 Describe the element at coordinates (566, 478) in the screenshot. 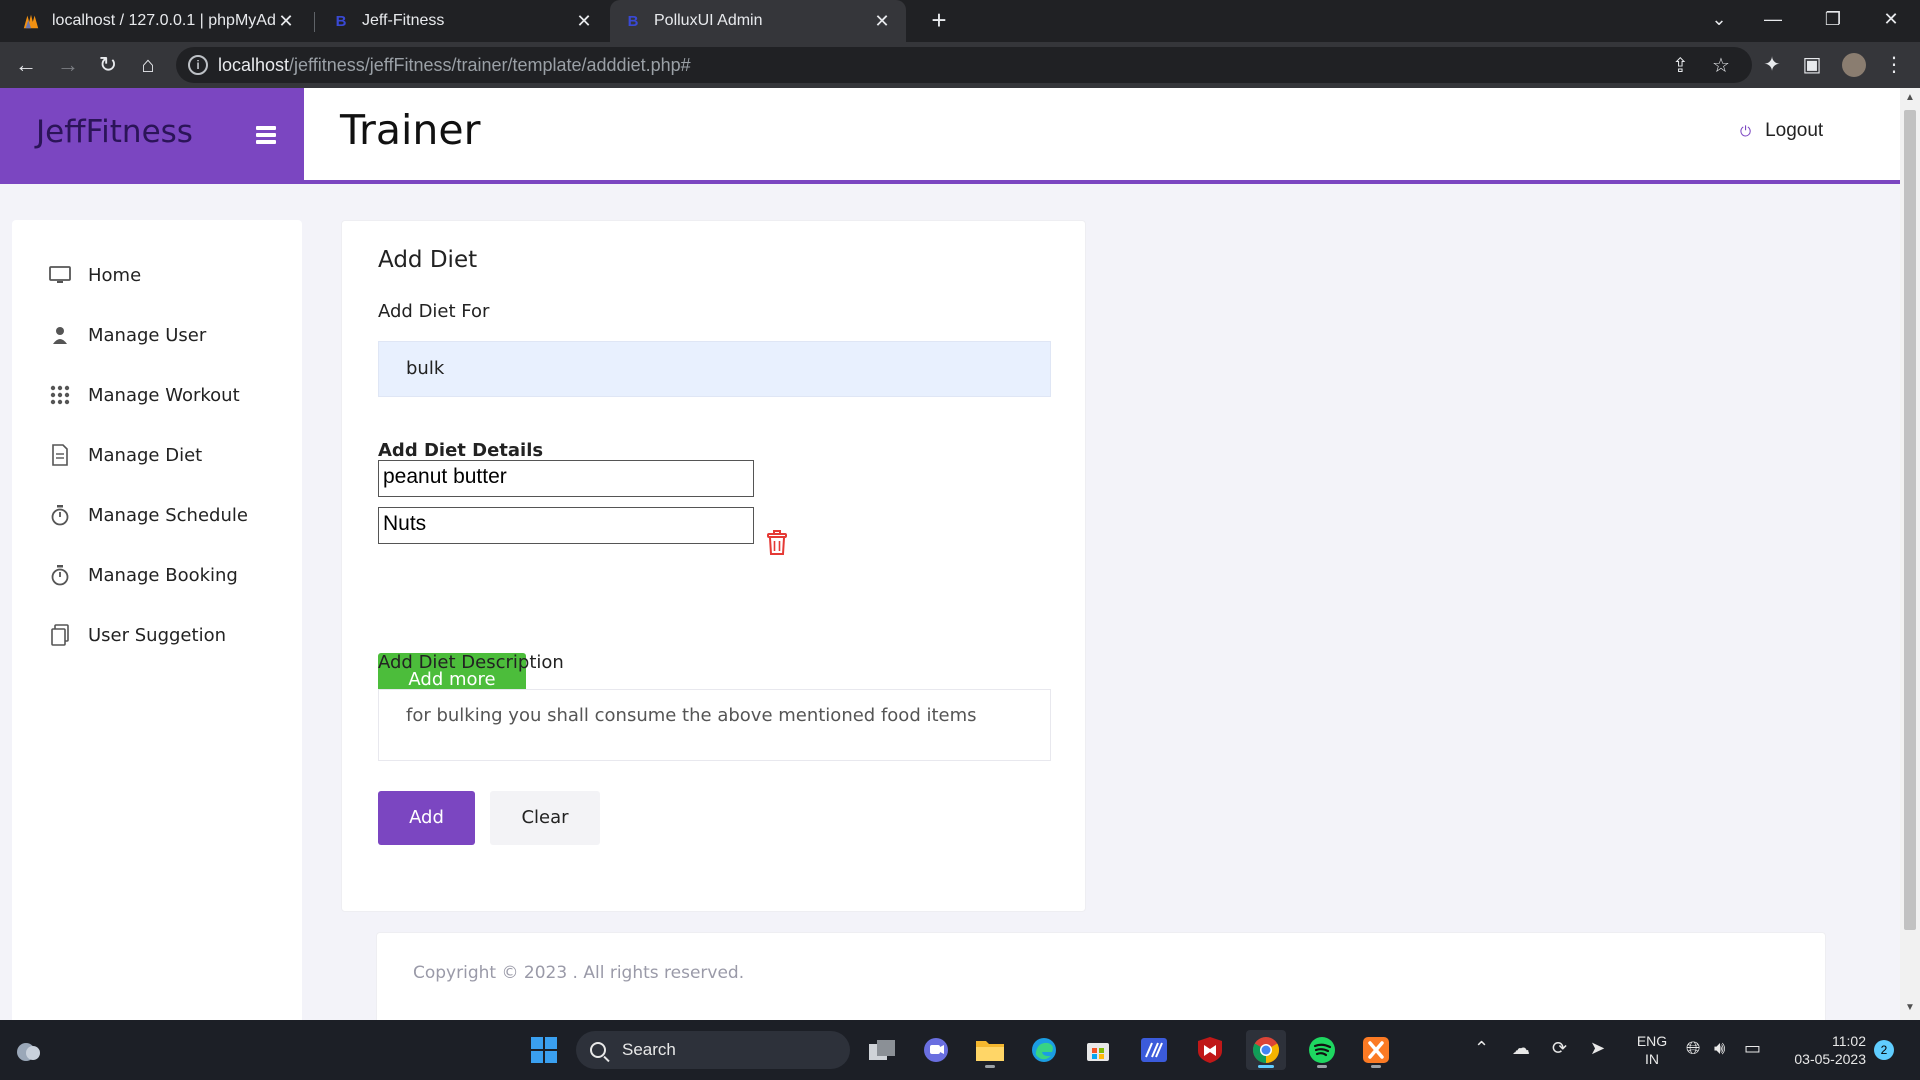

I see `diet-detail-input: peanut butter` at that location.